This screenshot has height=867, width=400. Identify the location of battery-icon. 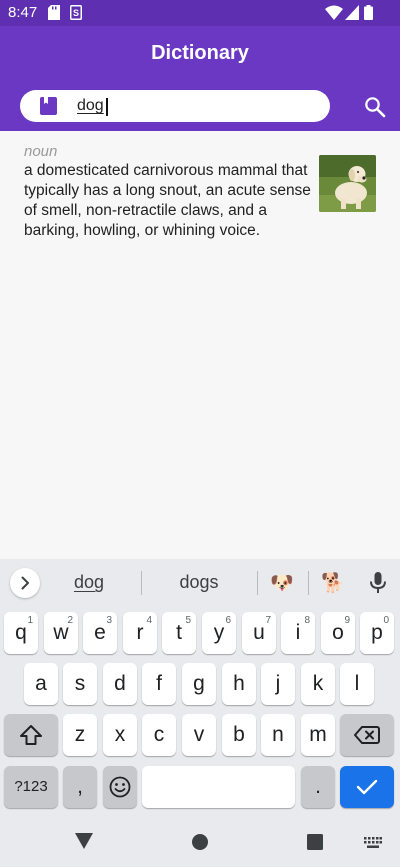
(368, 12).